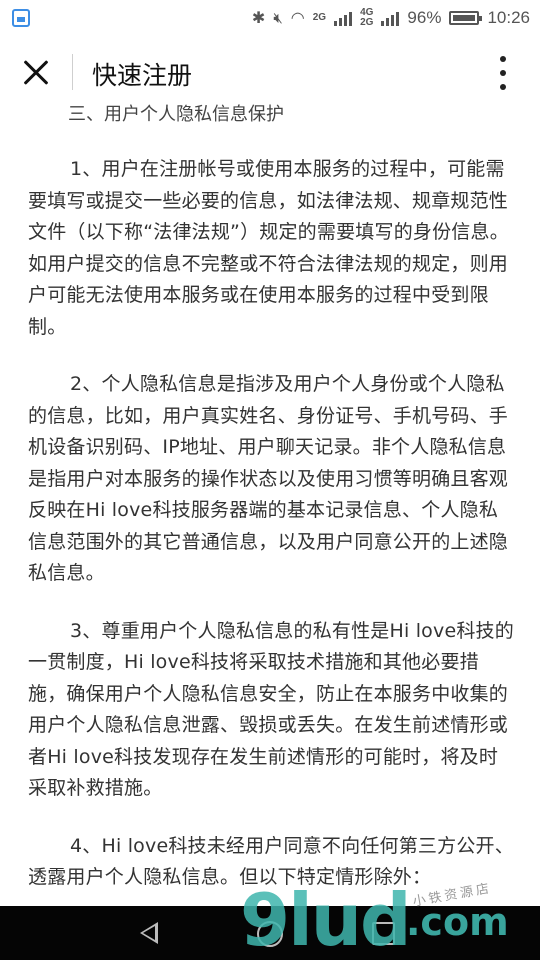 The width and height of the screenshot is (540, 962). I want to click on back-icon, so click(149, 933).